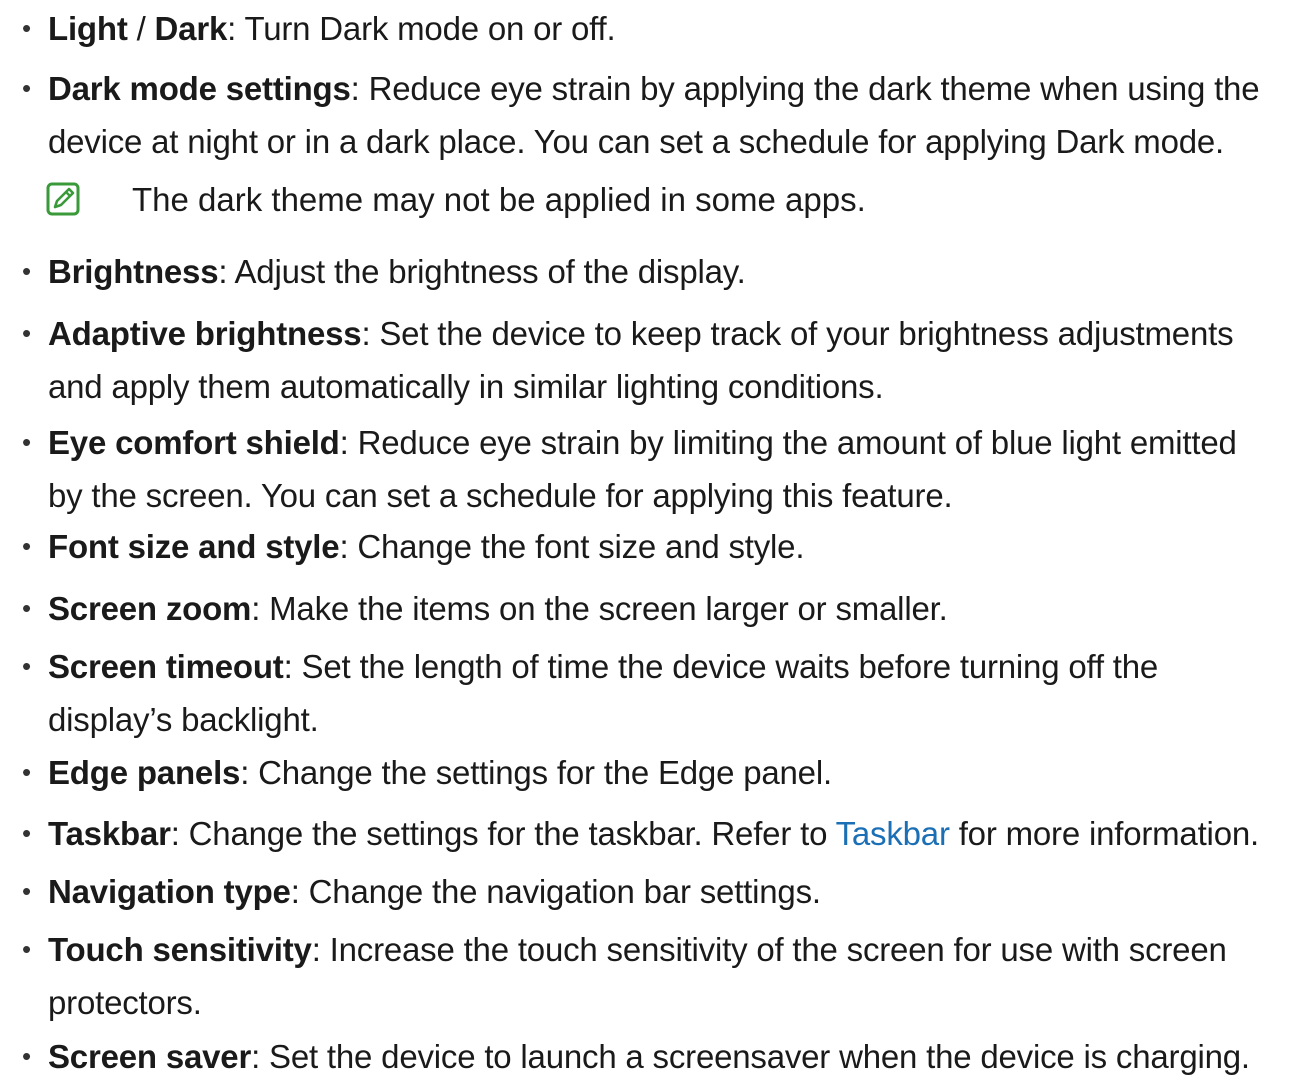  Describe the element at coordinates (893, 833) in the screenshot. I see `taskbar-link: Taskbar` at that location.